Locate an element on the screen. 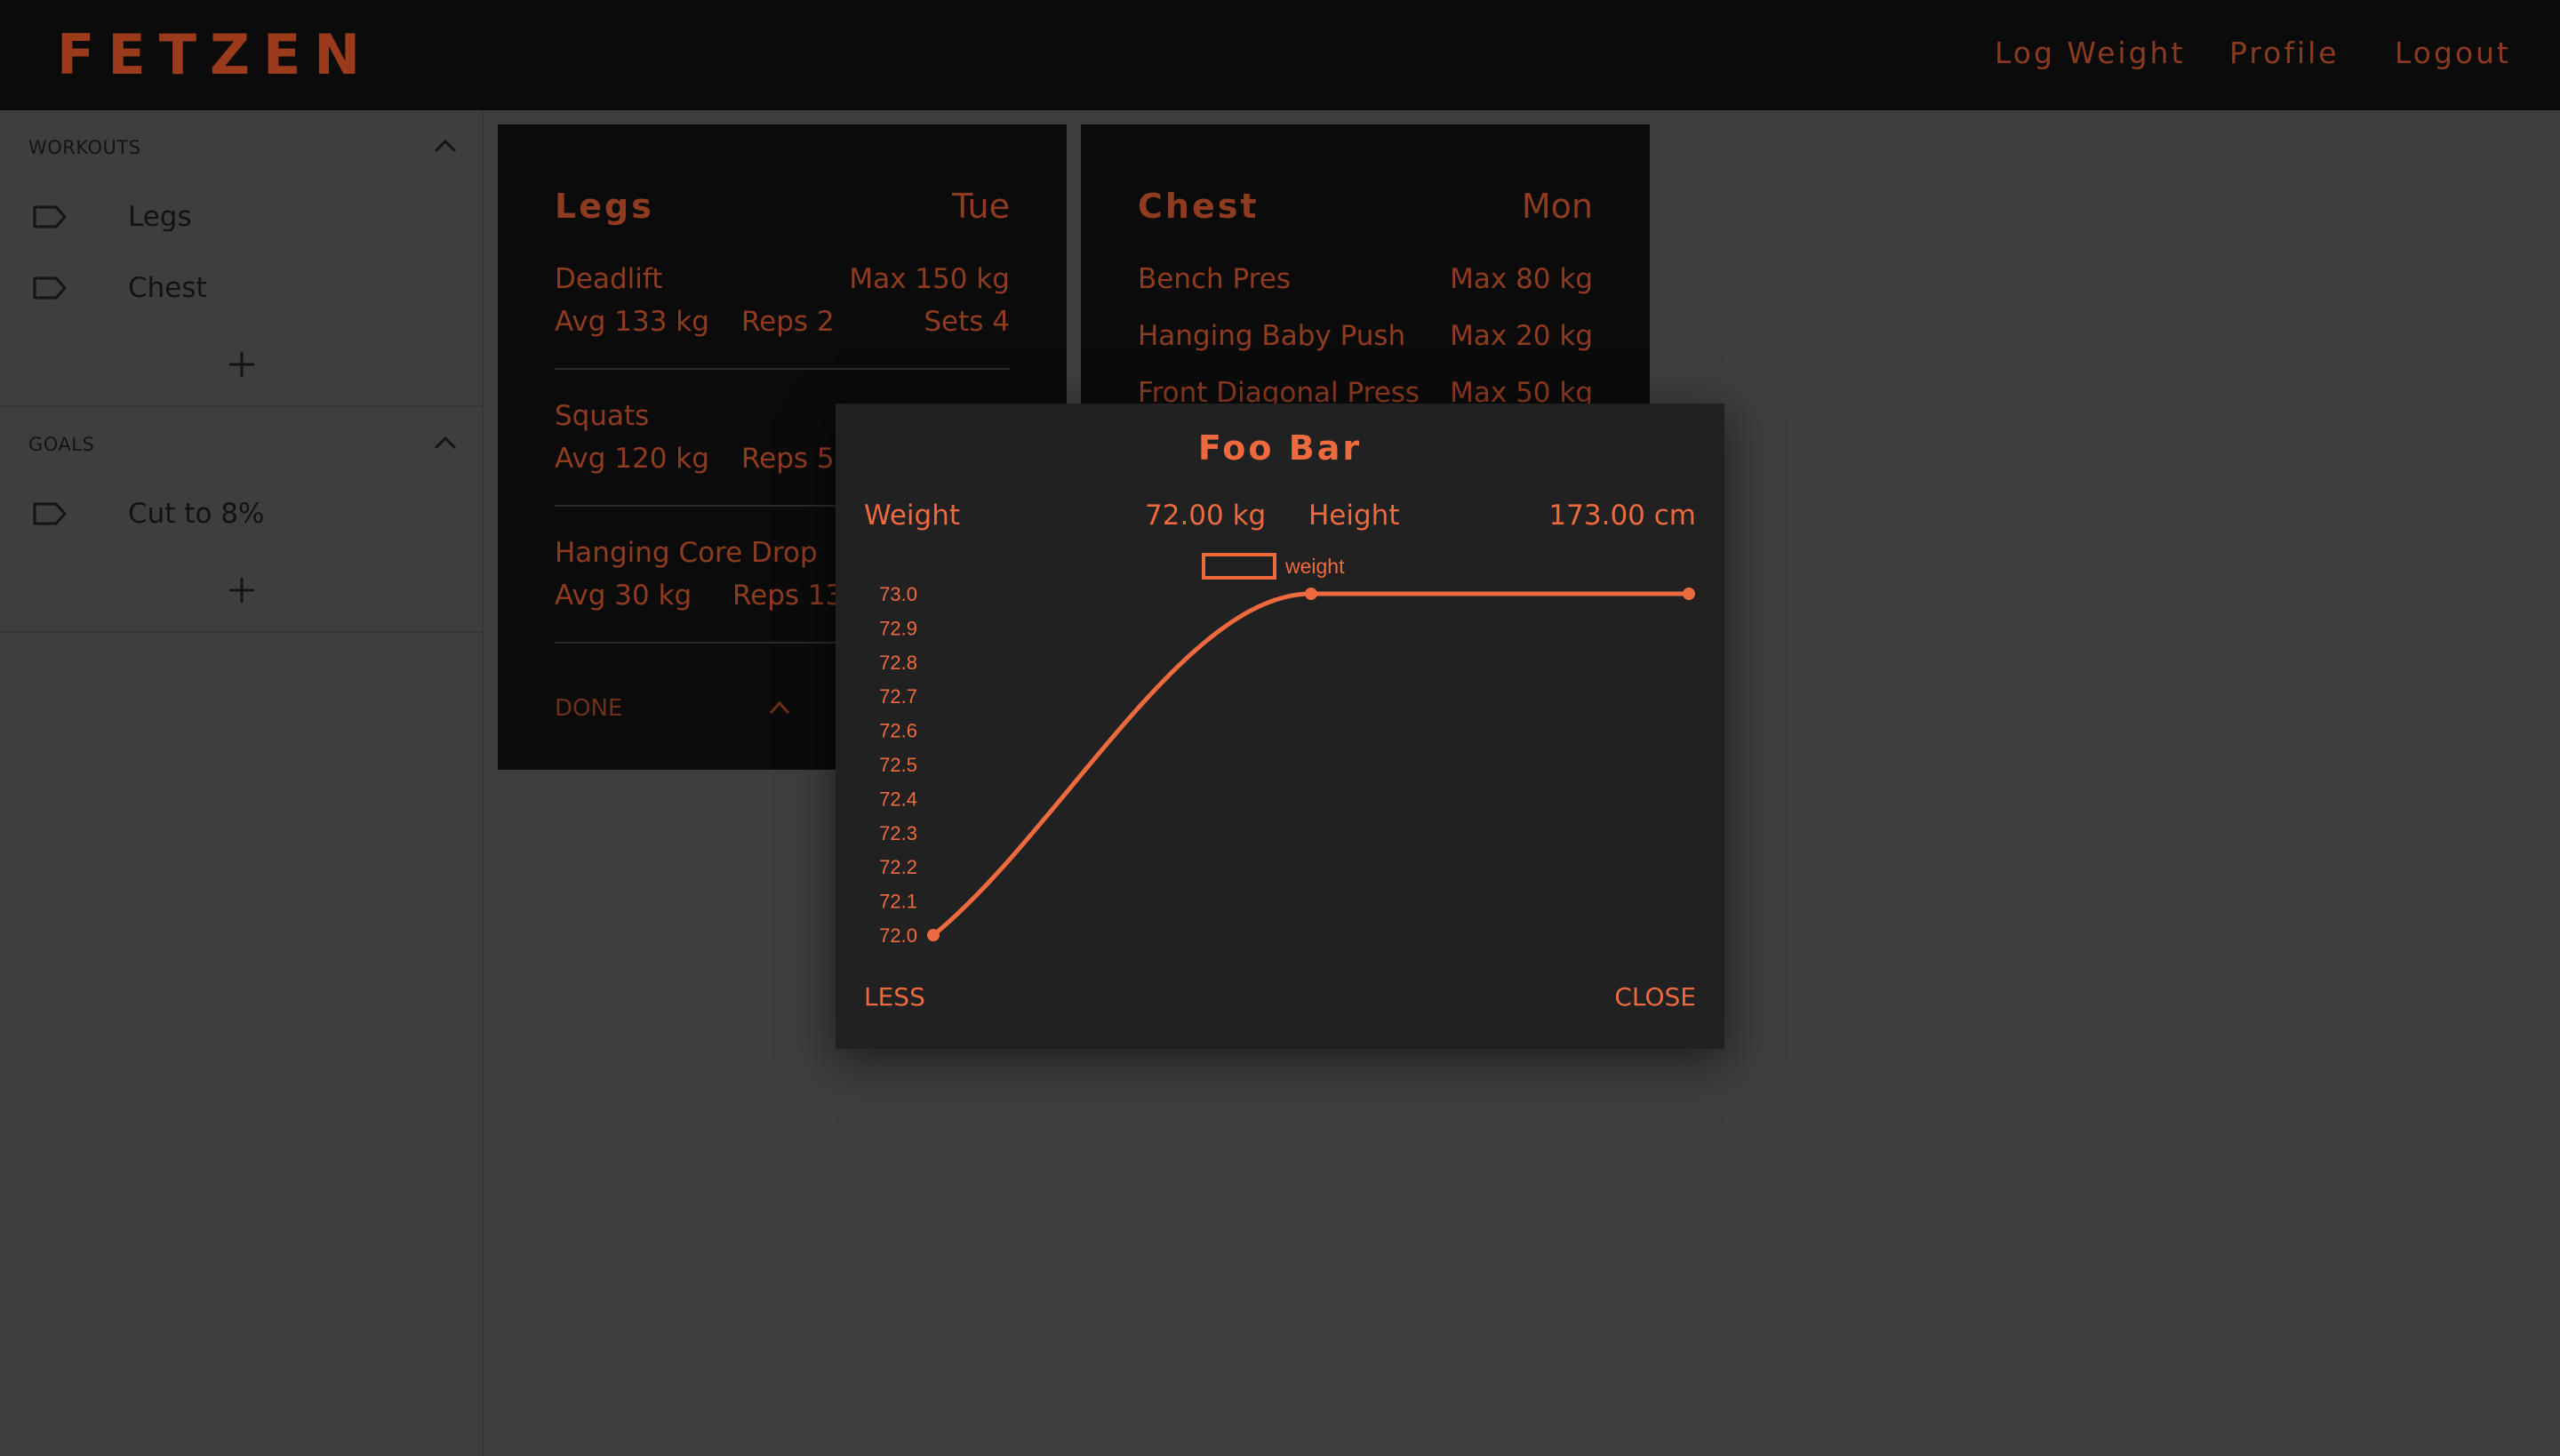 Image resolution: width=2560 pixels, height=1456 pixels. card-title: Legs is located at coordinates (604, 206).